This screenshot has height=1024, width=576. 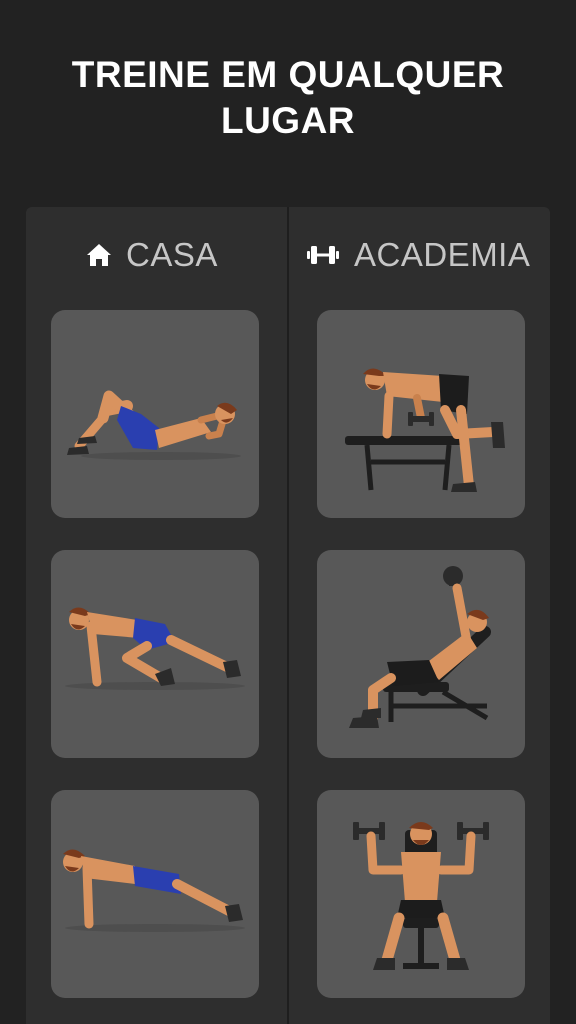 What do you see at coordinates (425, 430) in the screenshot?
I see `dumbbell-row-exercise-illustration` at bounding box center [425, 430].